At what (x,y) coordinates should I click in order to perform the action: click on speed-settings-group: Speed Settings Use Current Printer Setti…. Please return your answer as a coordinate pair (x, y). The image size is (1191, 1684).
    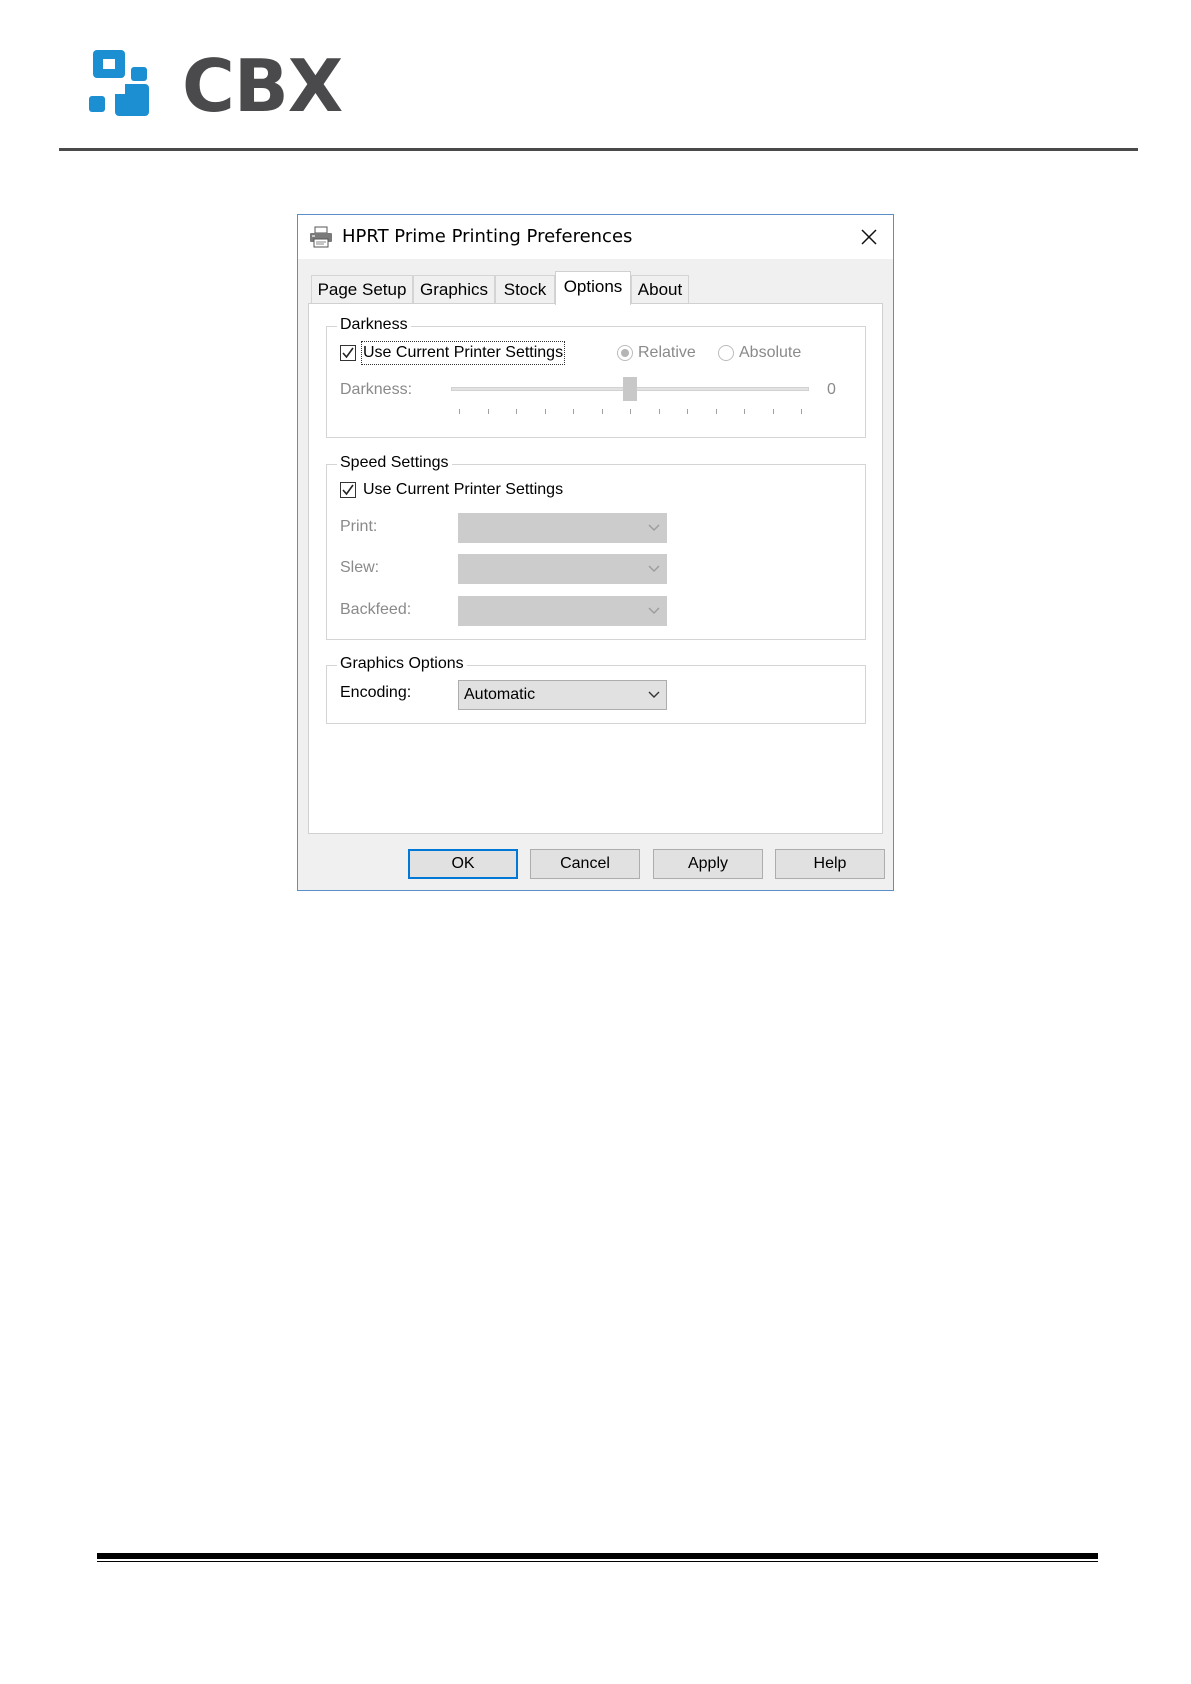
    Looking at the image, I should click on (596, 546).